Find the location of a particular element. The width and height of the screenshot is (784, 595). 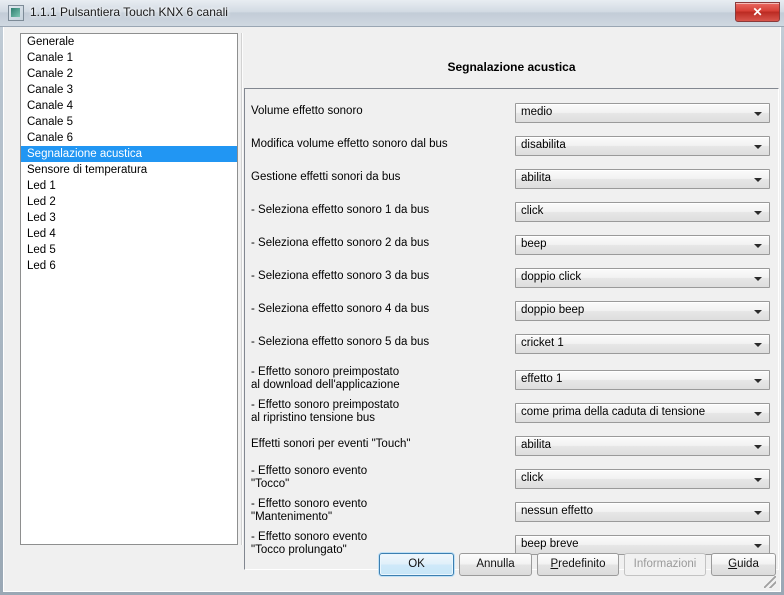

parameter-dropdown: disabilita is located at coordinates (642, 146).